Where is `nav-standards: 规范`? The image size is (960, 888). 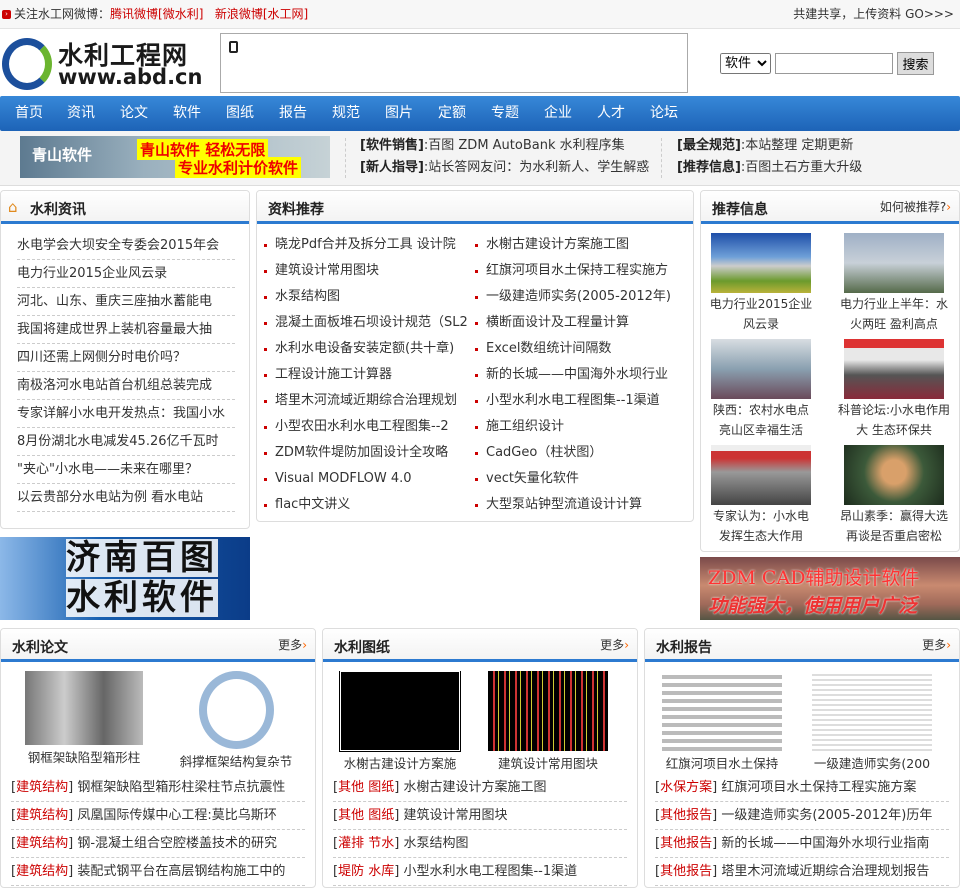
nav-standards: 规范 is located at coordinates (346, 113).